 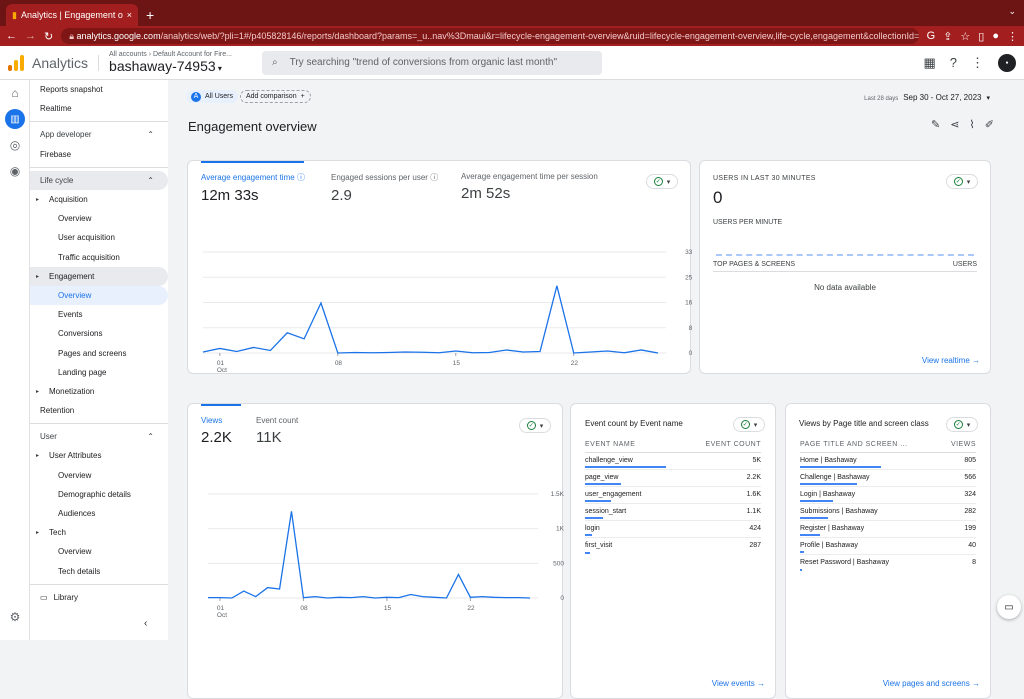 I want to click on sidebar-item: Firebase, so click(x=99, y=154).